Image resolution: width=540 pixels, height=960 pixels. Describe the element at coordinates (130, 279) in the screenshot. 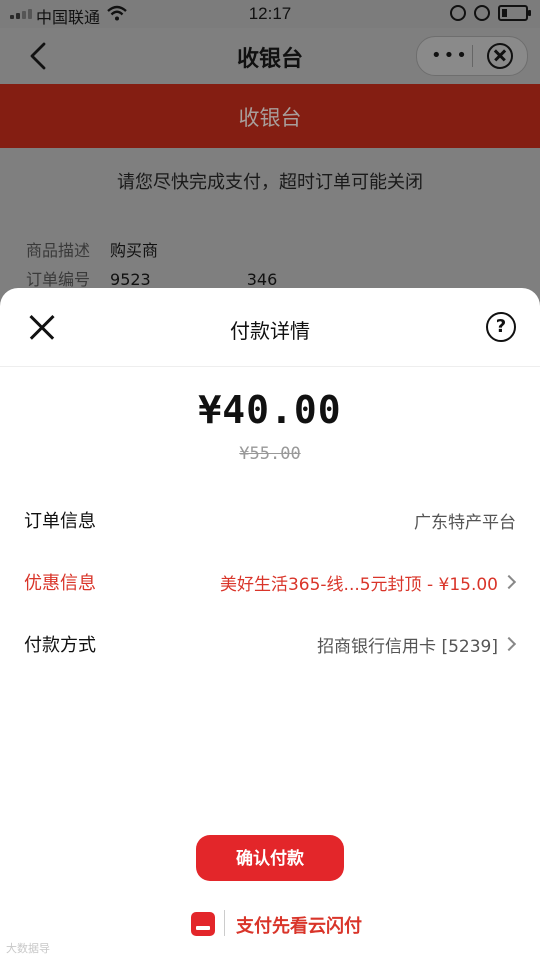

I see `order-number-start: 9523` at that location.